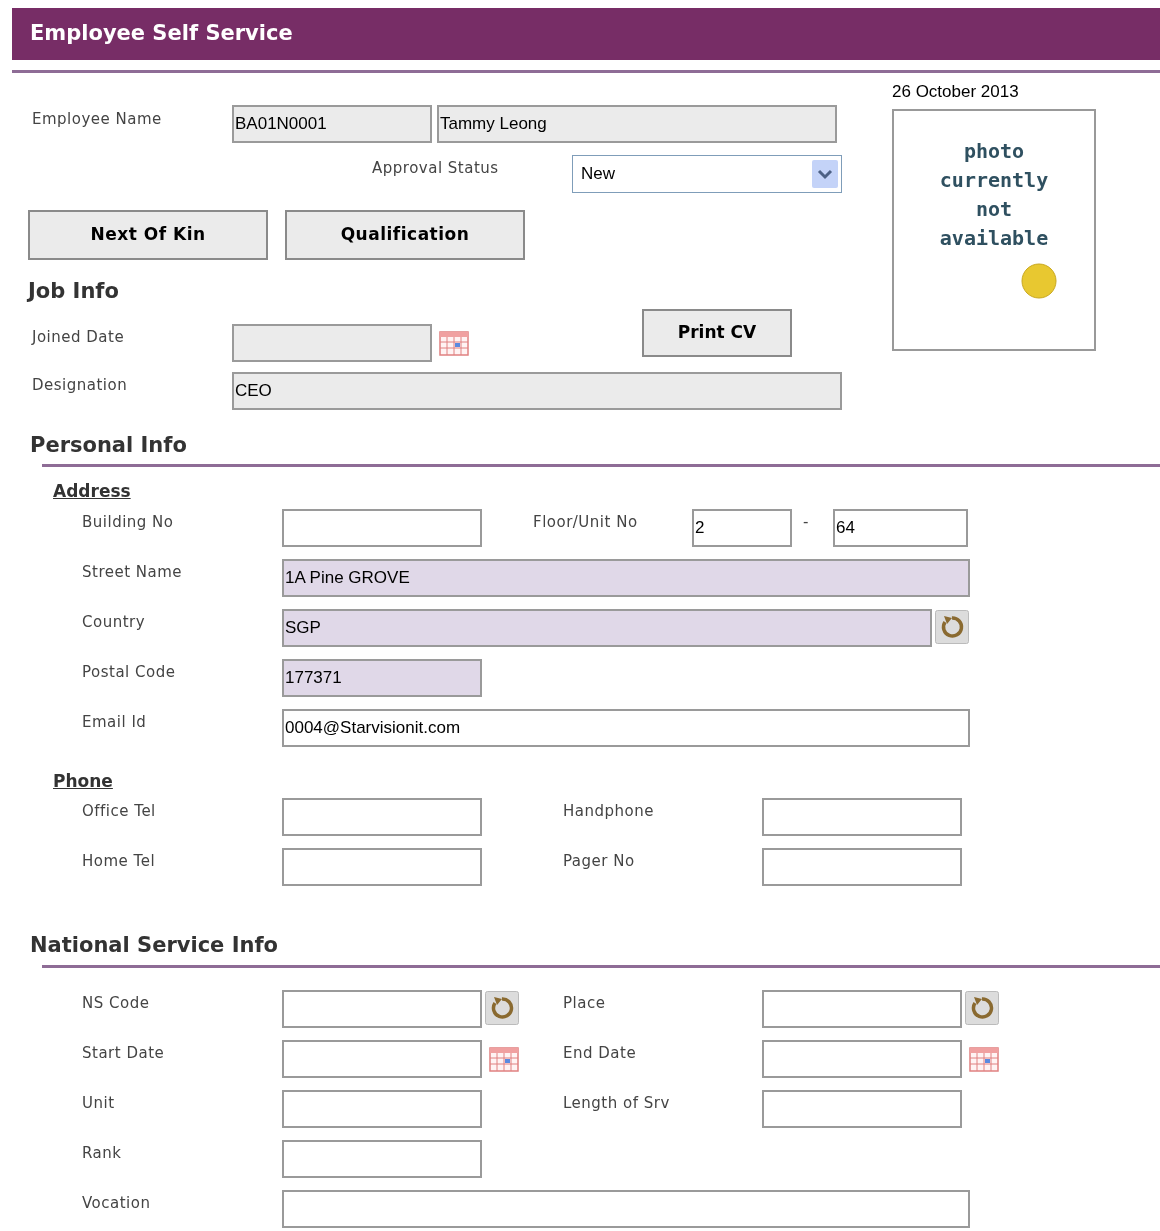 This screenshot has height=1231, width=1160. I want to click on field-label: Place, so click(585, 1003).